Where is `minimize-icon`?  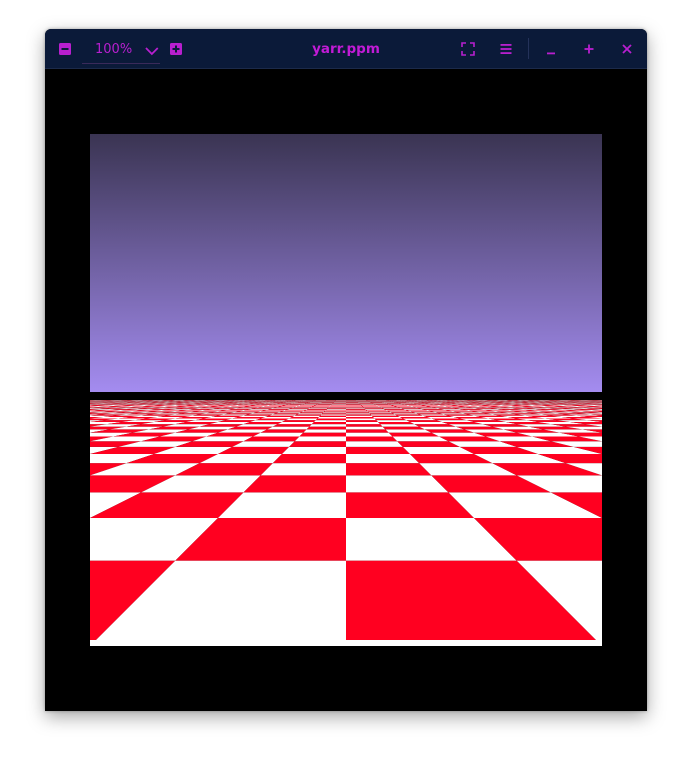 minimize-icon is located at coordinates (551, 53).